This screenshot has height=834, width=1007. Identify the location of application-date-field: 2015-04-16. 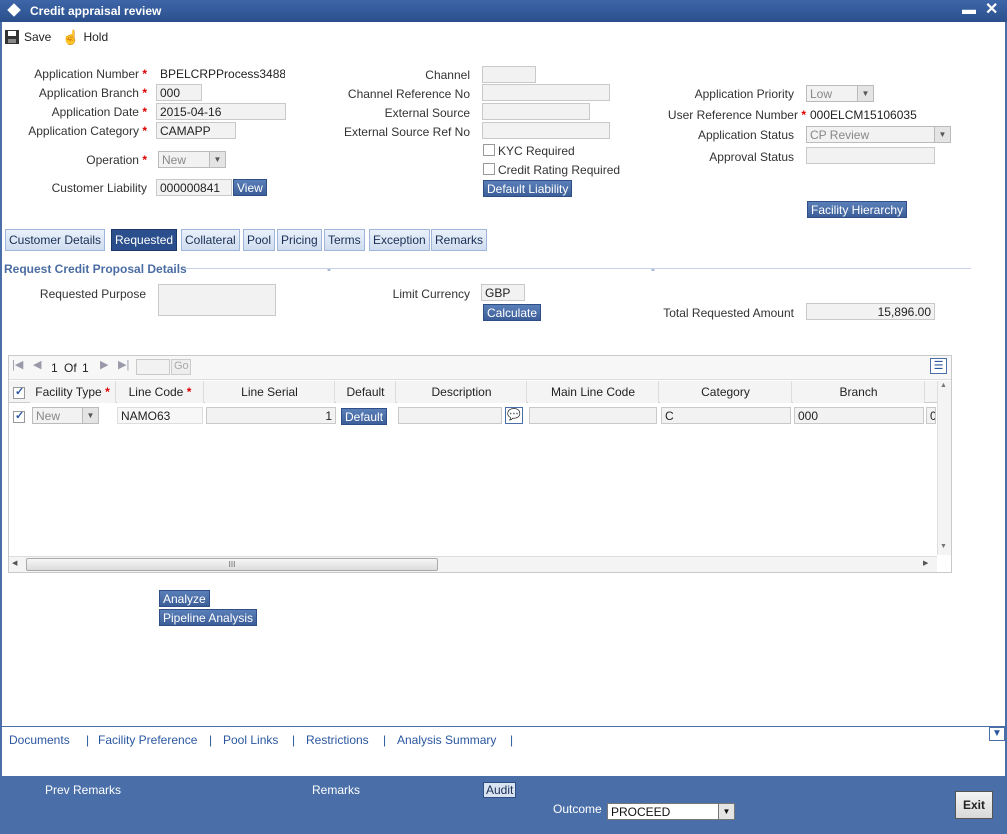
(221, 111).